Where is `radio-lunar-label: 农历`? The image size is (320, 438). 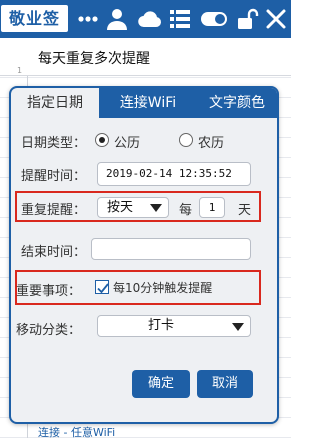 radio-lunar-label: 农历 is located at coordinates (211, 141).